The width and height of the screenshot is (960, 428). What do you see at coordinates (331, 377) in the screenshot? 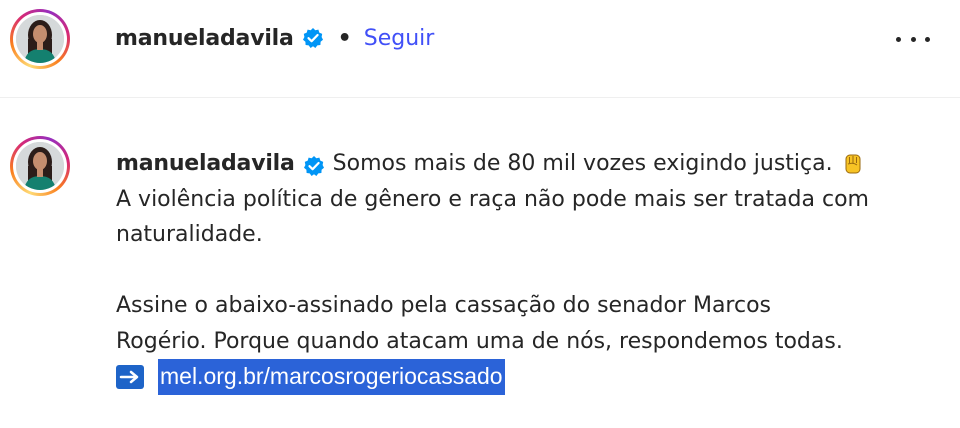
I see `campaign-link: mel.org.br/marcosrogeriocassado` at bounding box center [331, 377].